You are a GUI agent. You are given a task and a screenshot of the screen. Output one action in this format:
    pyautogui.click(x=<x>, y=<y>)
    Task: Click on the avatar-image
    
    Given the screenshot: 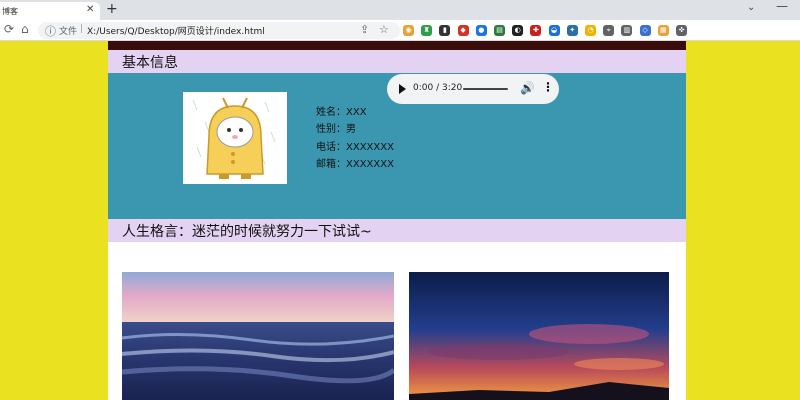 What is the action you would take?
    pyautogui.click(x=235, y=138)
    